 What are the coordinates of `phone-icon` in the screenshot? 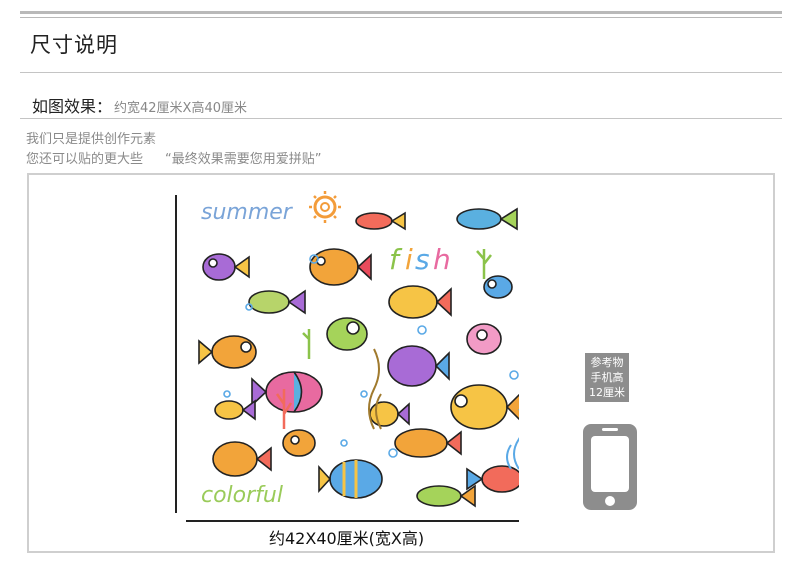 It's located at (610, 467).